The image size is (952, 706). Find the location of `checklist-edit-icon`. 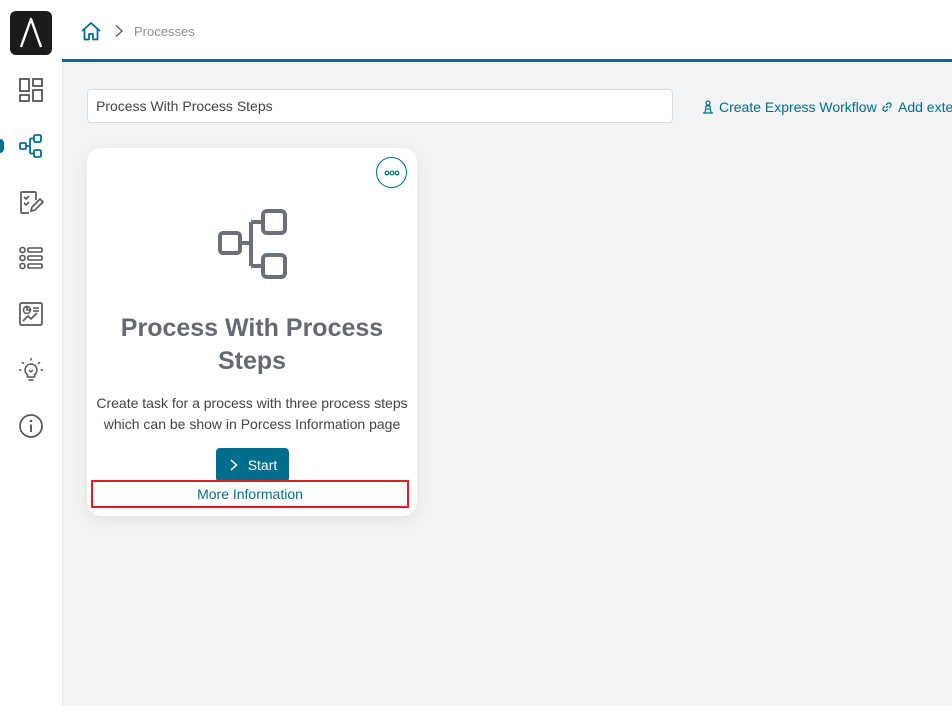

checklist-edit-icon is located at coordinates (32, 202).